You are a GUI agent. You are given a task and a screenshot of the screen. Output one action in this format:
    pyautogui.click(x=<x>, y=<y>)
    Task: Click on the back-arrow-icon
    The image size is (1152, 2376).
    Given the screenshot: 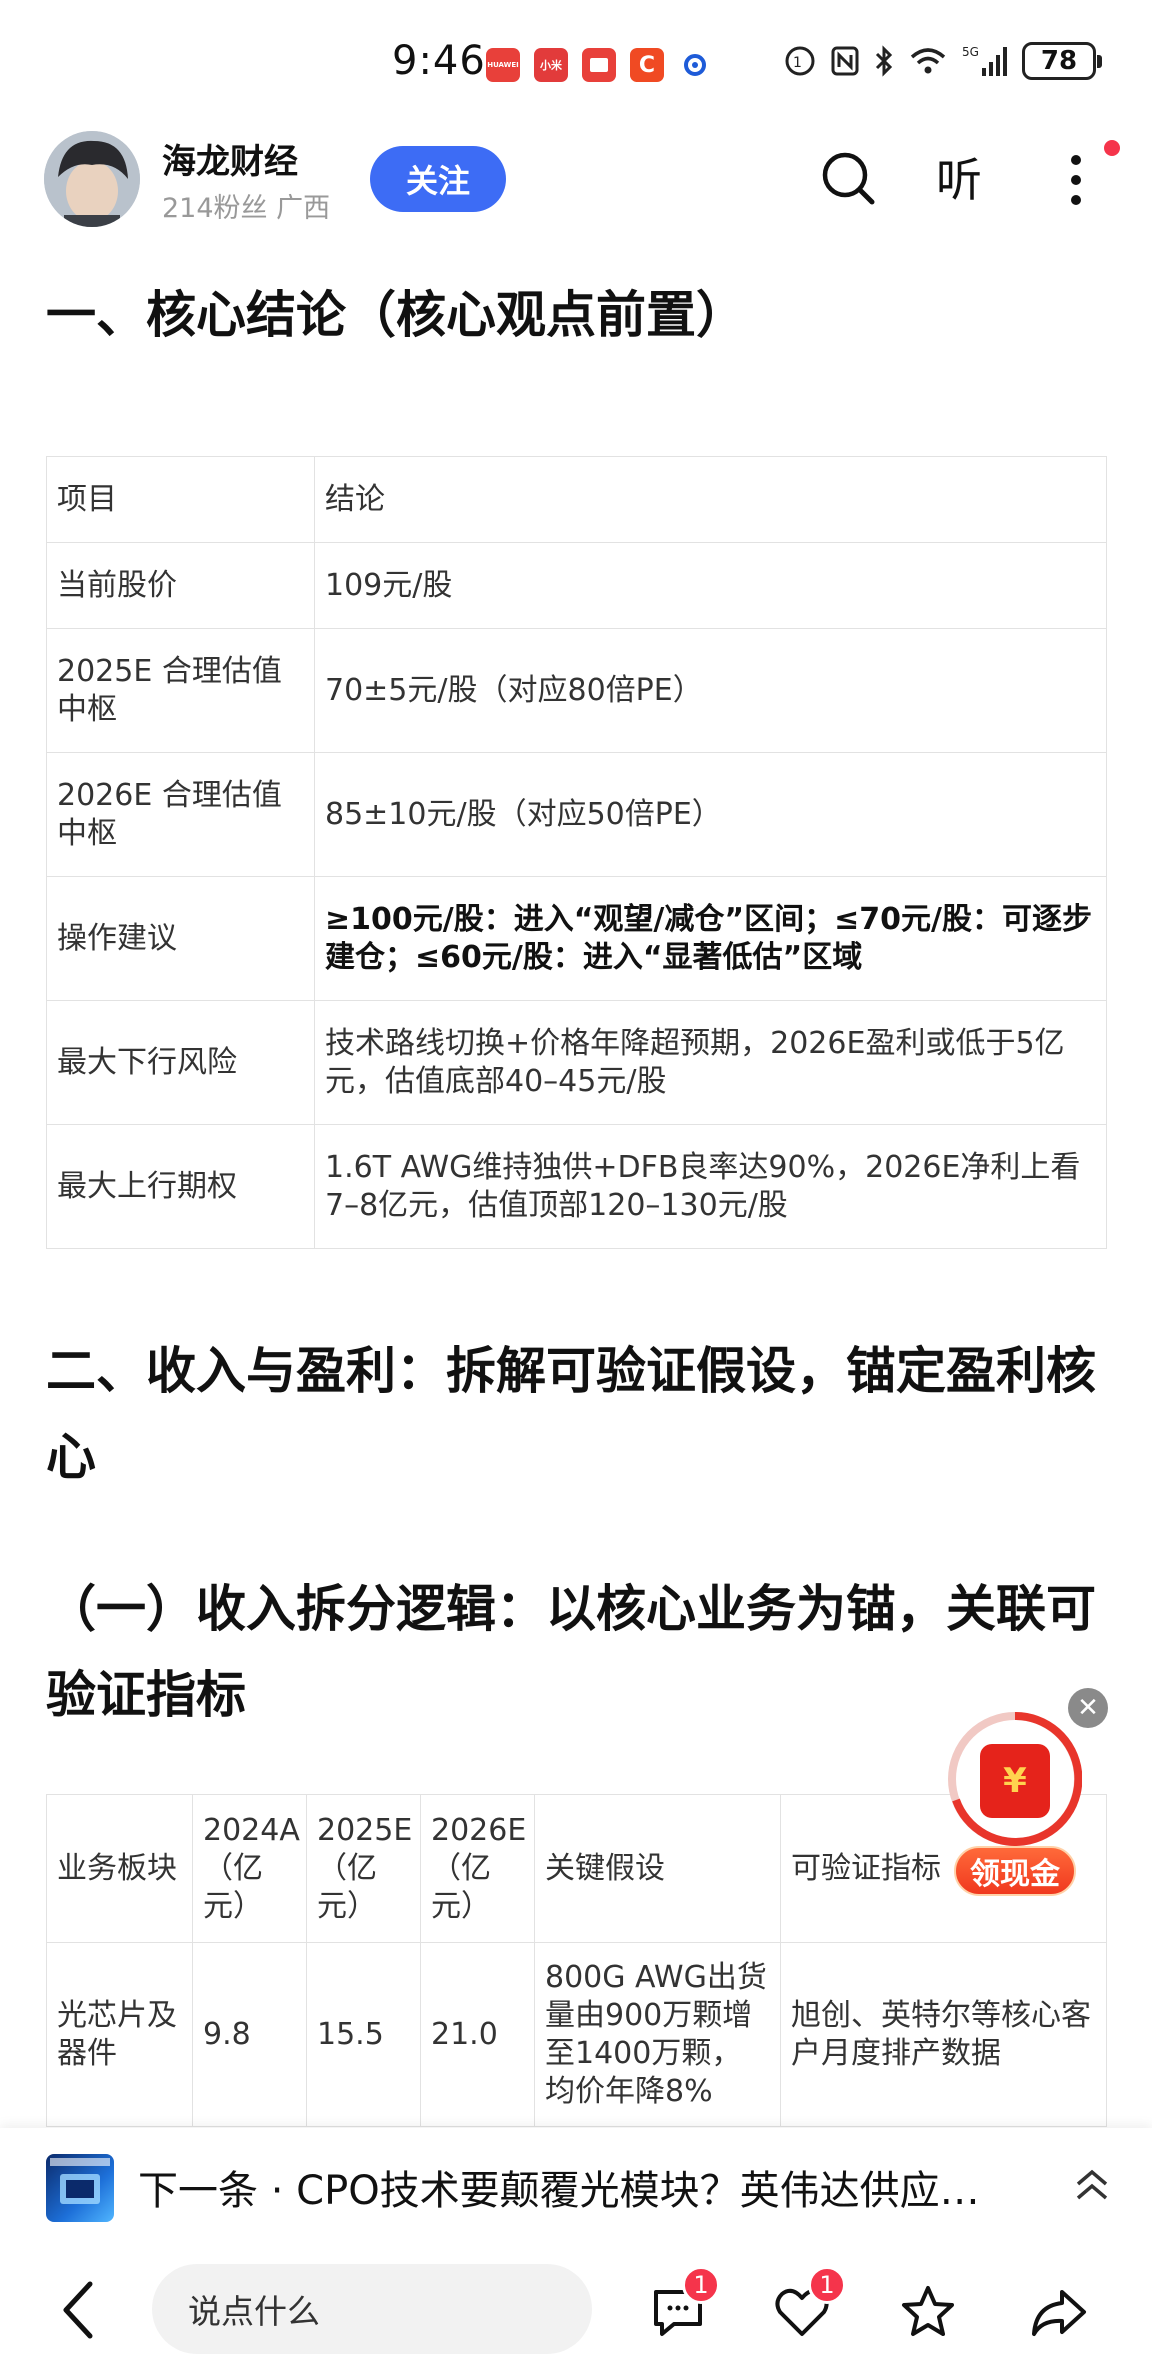 What is the action you would take?
    pyautogui.click(x=78, y=2310)
    